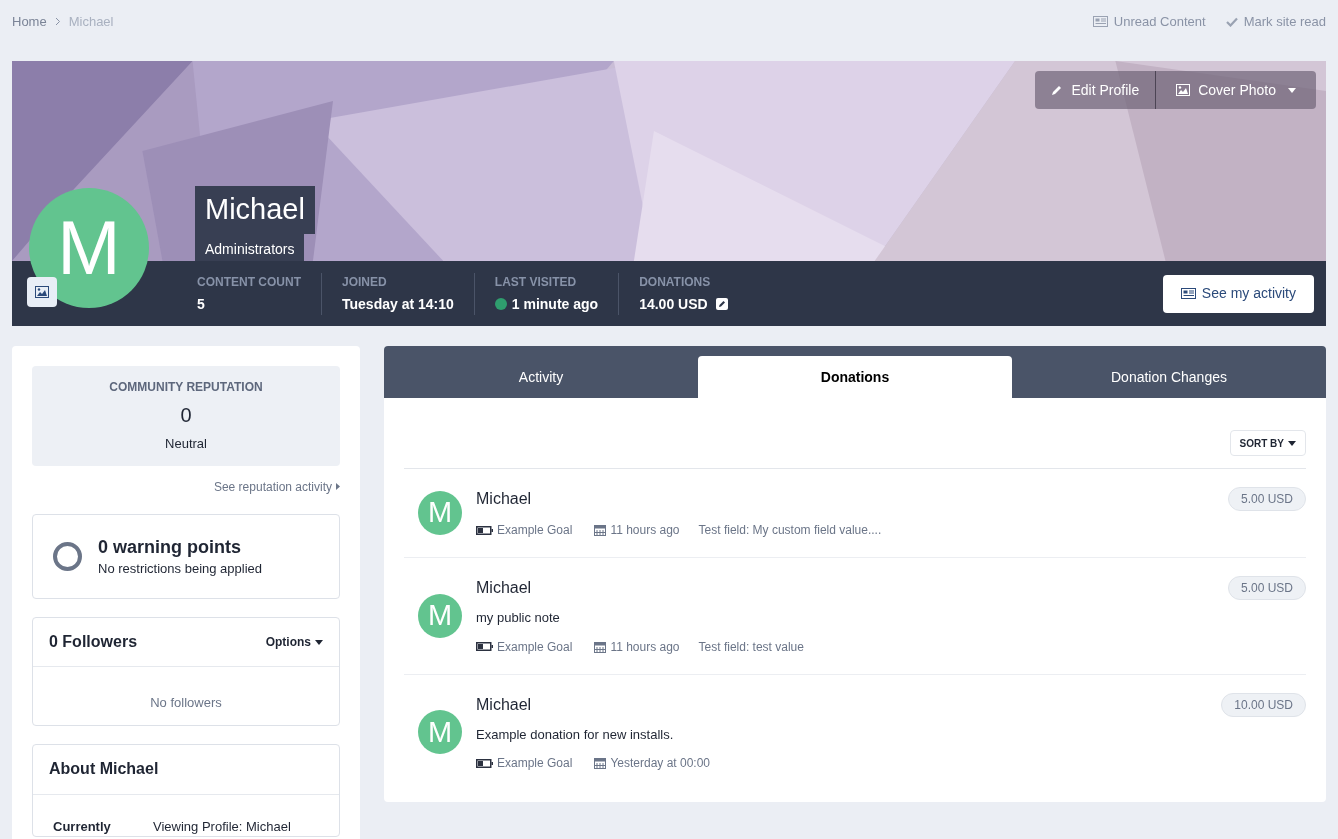 The height and width of the screenshot is (839, 1338). What do you see at coordinates (855, 377) in the screenshot?
I see `tab: Donations` at bounding box center [855, 377].